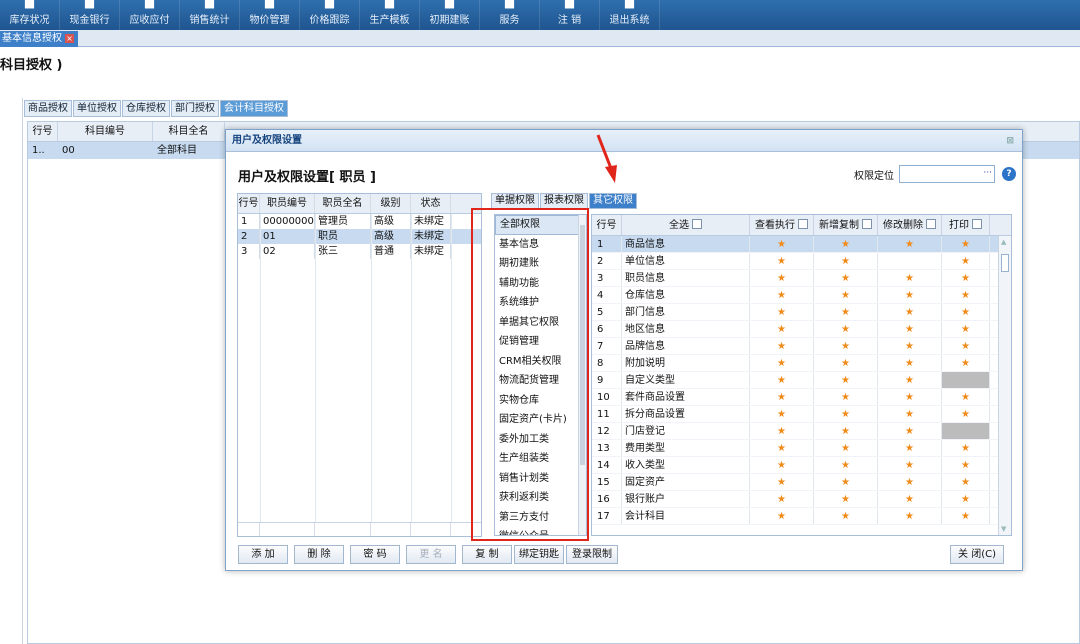 Image resolution: width=1080 pixels, height=644 pixels. Describe the element at coordinates (431, 554) in the screenshot. I see `rename-button: 更 名` at that location.